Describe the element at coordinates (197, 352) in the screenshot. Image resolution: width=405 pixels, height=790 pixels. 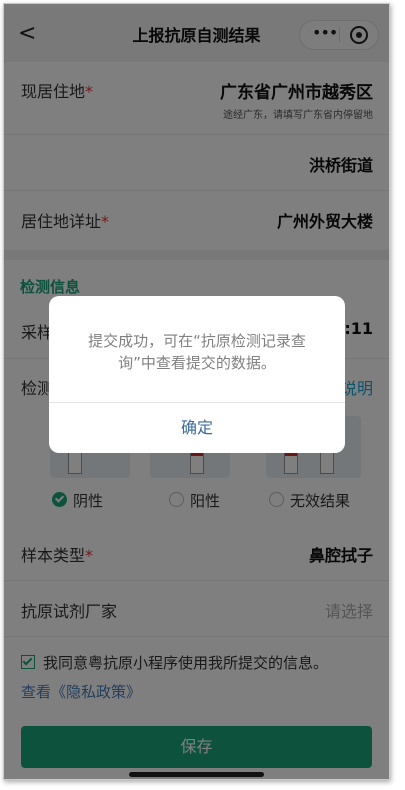
I see `dialog-message: 提交成功，可在“抗原检测记录查询”中查看提交的数据。` at that location.